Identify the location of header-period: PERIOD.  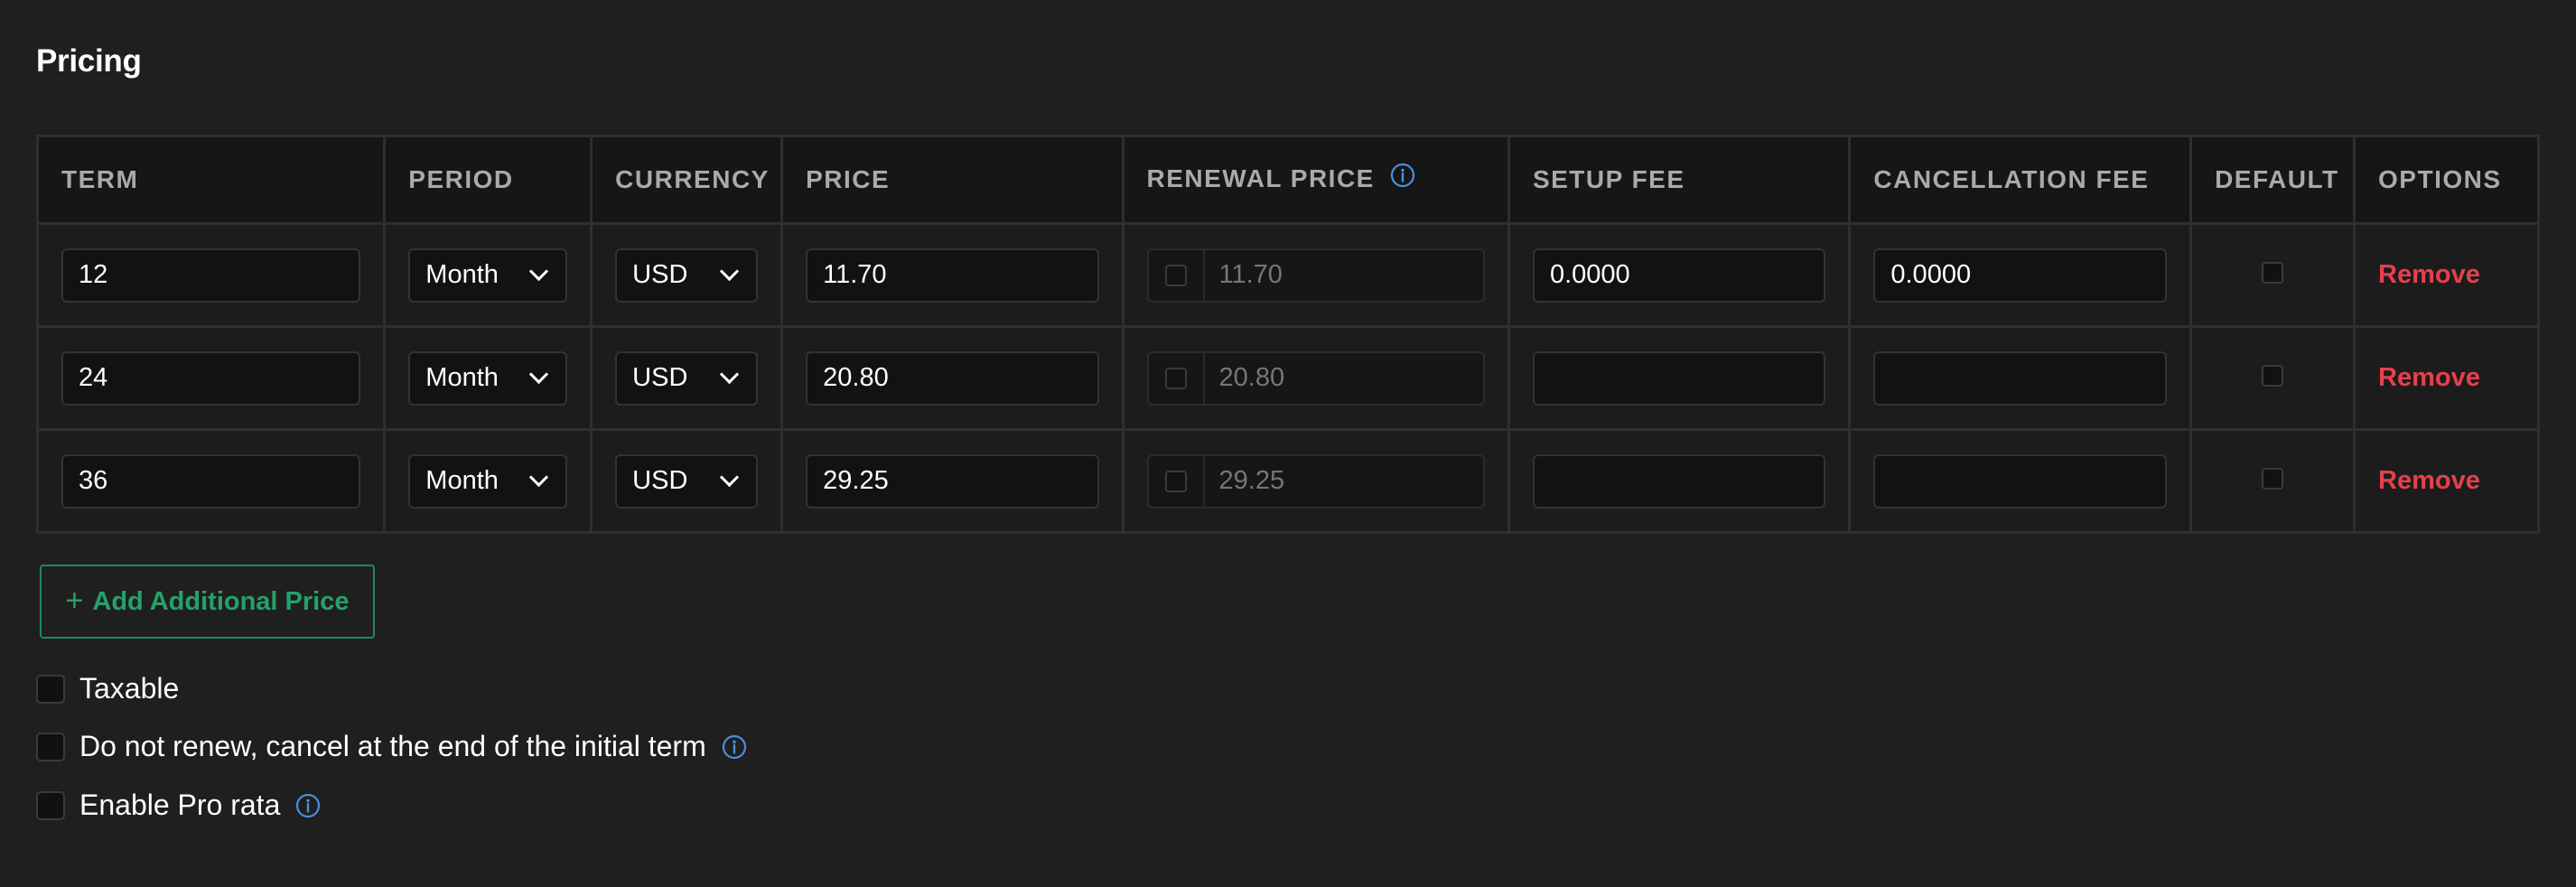
(488, 180).